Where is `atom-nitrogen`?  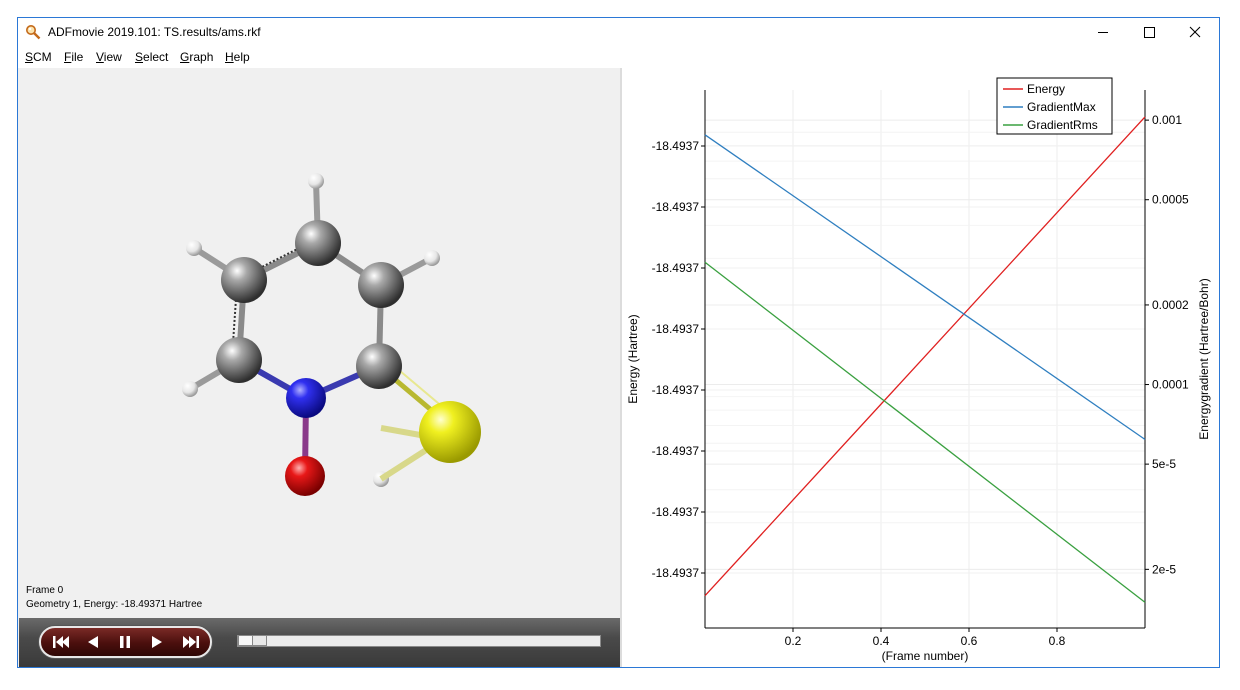
atom-nitrogen is located at coordinates (306, 398).